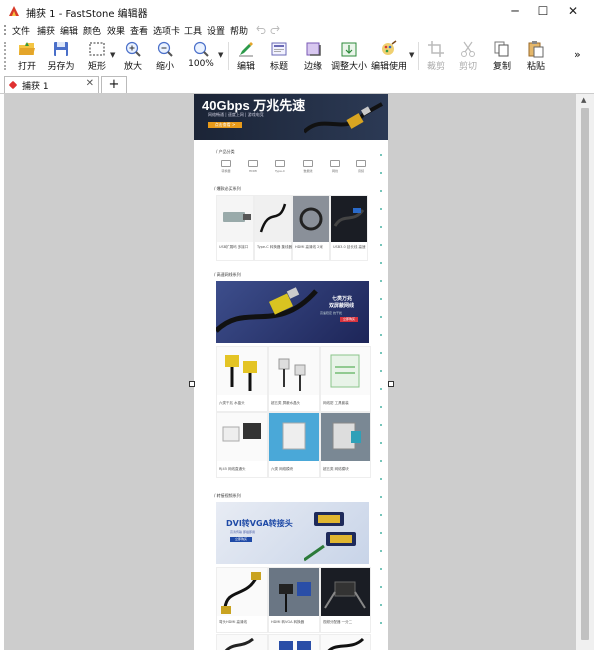  Describe the element at coordinates (26, 67) in the screenshot. I see `open-label: 打开` at that location.